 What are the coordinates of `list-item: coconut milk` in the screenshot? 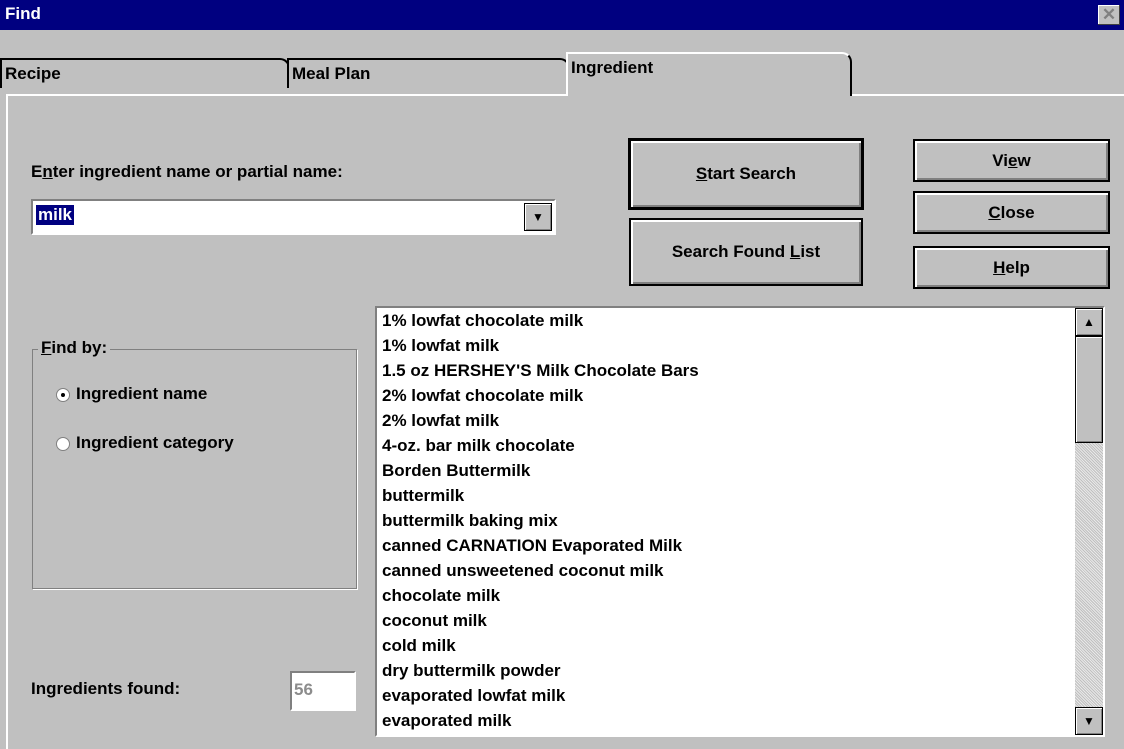 It's located at (727, 620).